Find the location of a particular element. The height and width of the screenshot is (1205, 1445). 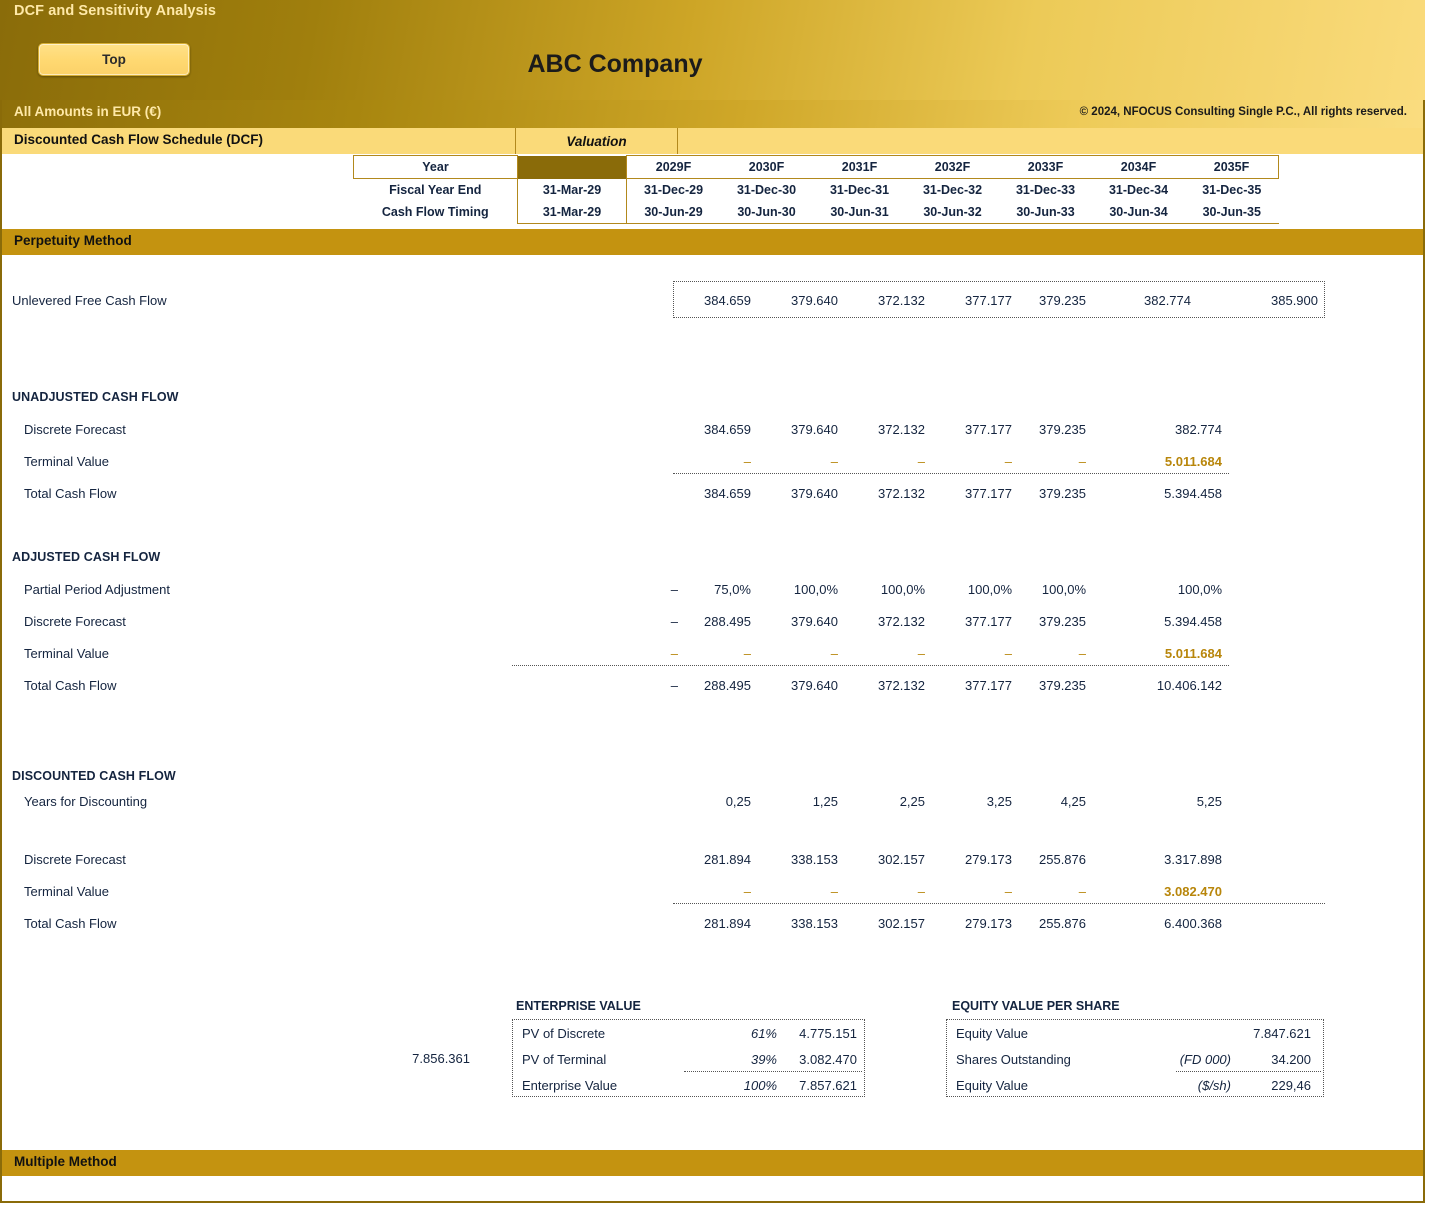

ppa-value-1: 100,0% is located at coordinates (815, 589).